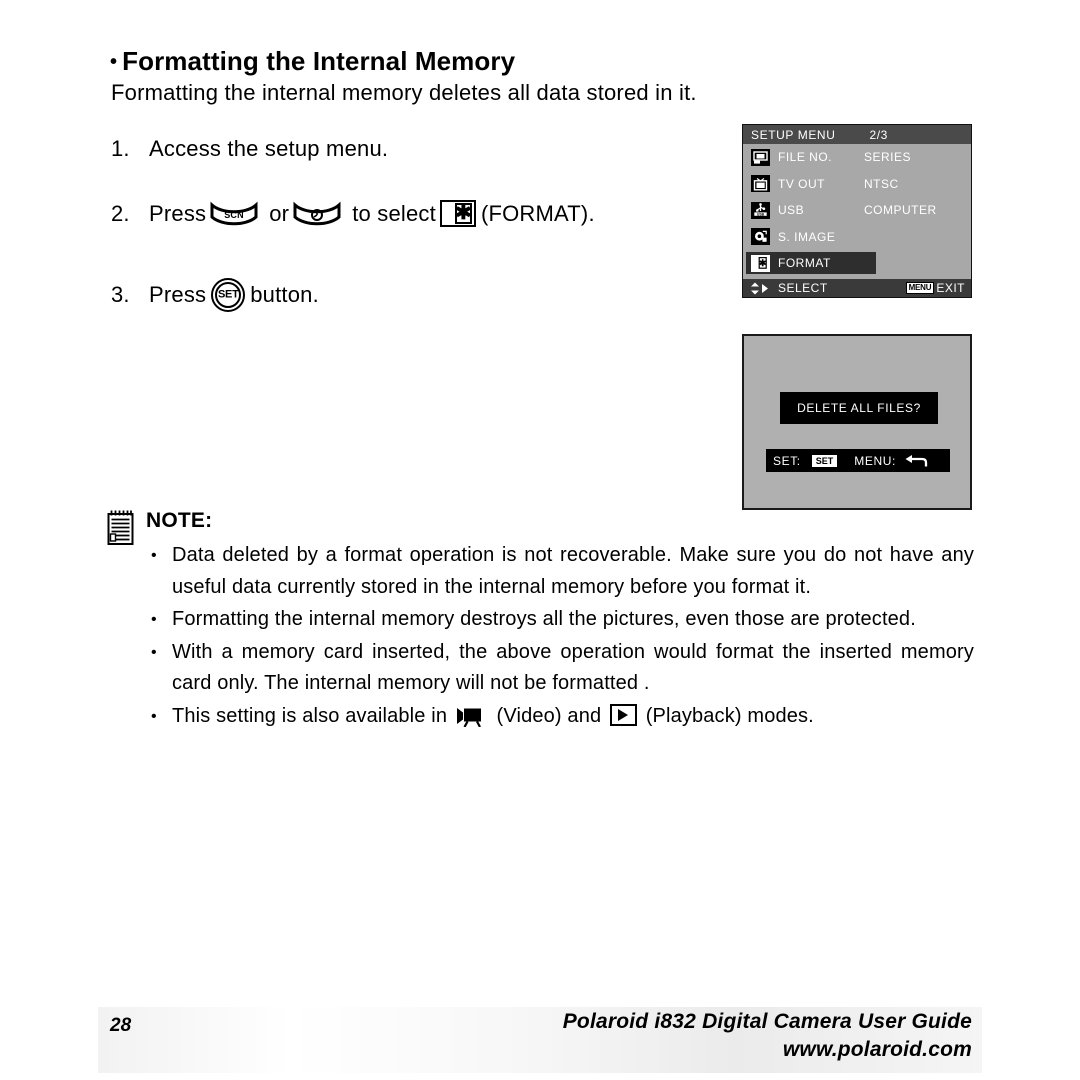 The height and width of the screenshot is (1080, 1080). I want to click on menu-row-format-label: FORMAT, so click(804, 263).